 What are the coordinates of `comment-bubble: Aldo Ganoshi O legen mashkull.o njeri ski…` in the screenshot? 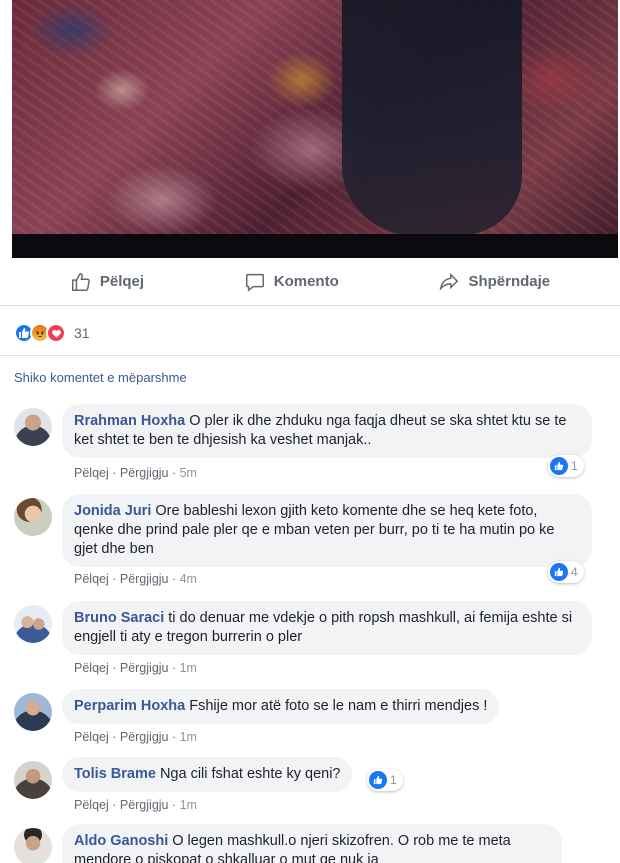 It's located at (312, 843).